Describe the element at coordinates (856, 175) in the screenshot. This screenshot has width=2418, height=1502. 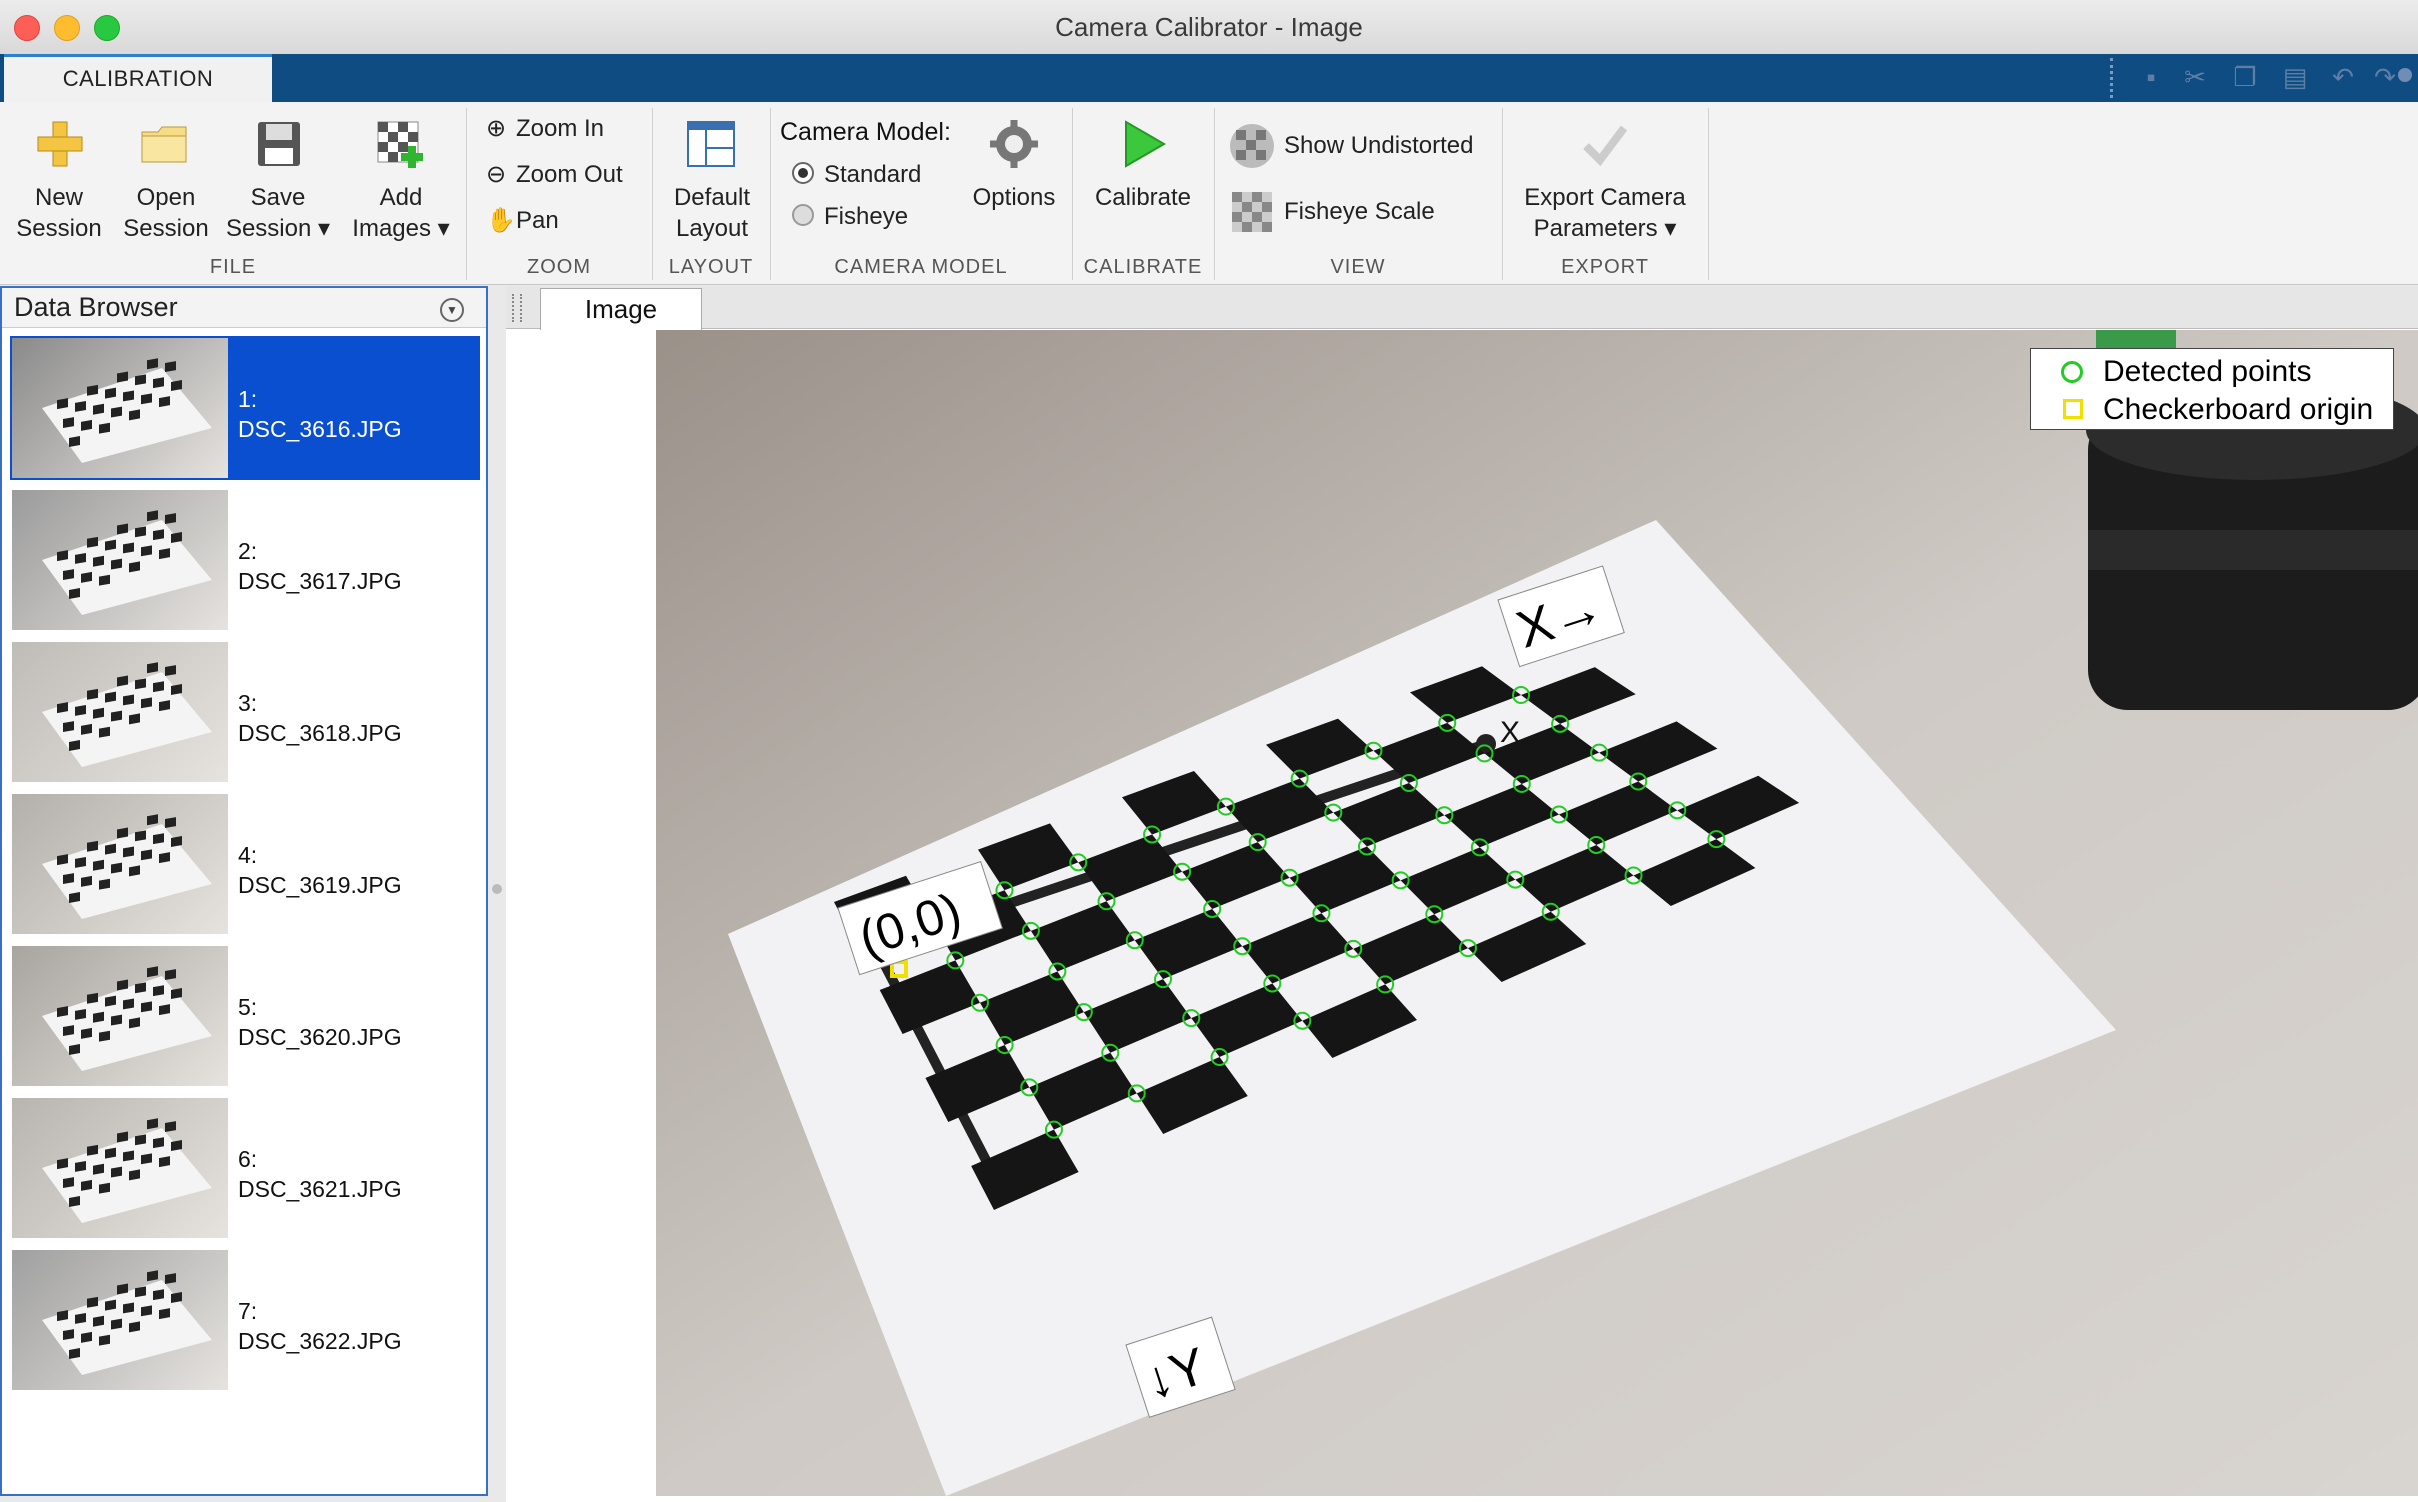
I see `radio-standard: Standard` at that location.